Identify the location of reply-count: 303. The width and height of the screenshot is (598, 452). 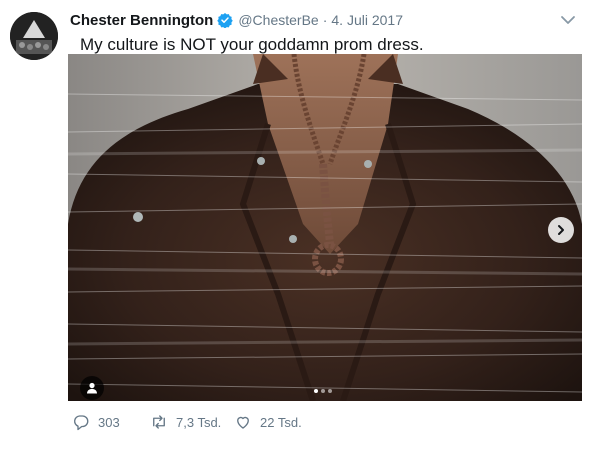
(109, 422).